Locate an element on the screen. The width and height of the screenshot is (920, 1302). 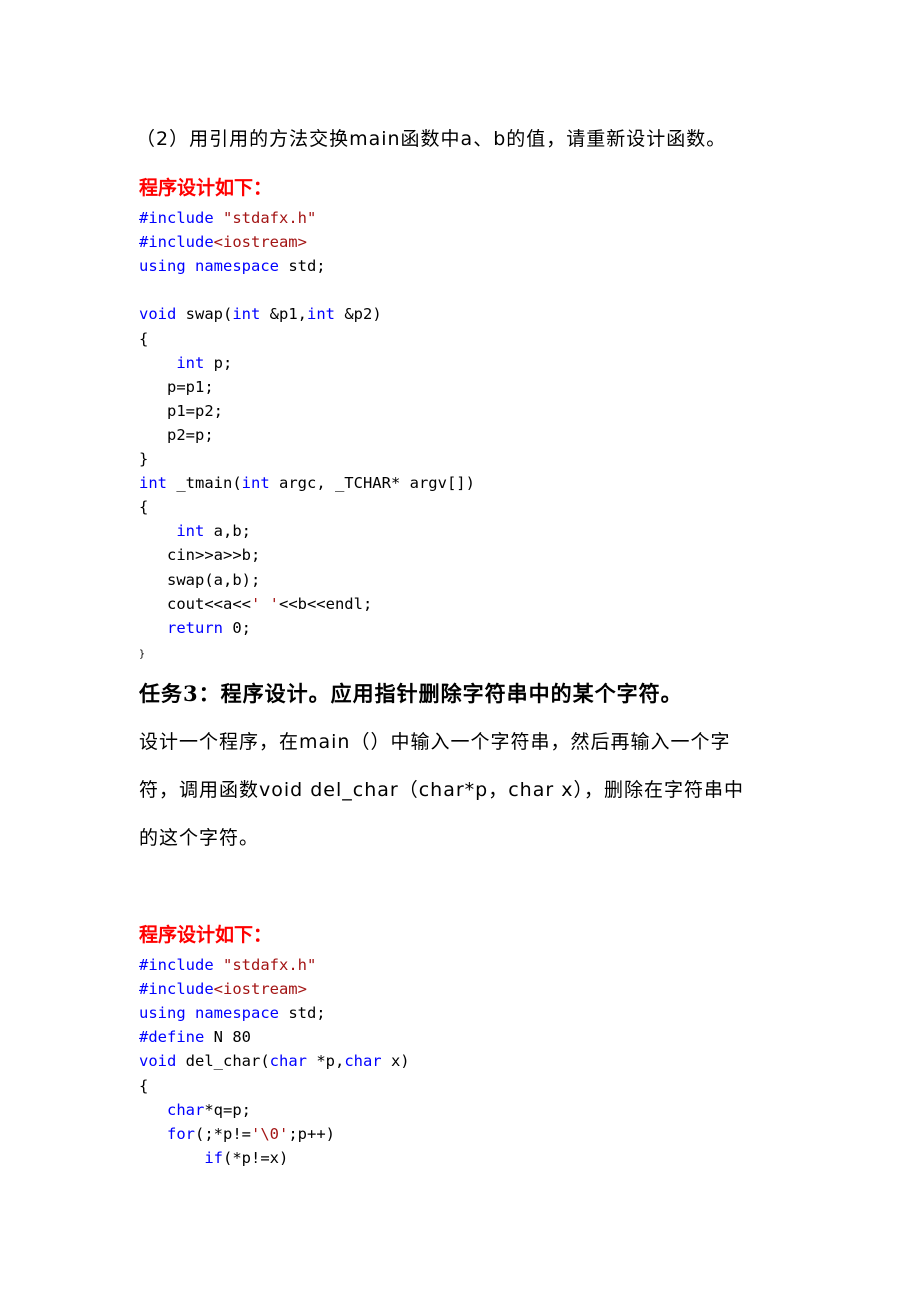
task3-title: 任务3：程序设计。应用指针删除字符串中的某个字符。 is located at coordinates (411, 693).